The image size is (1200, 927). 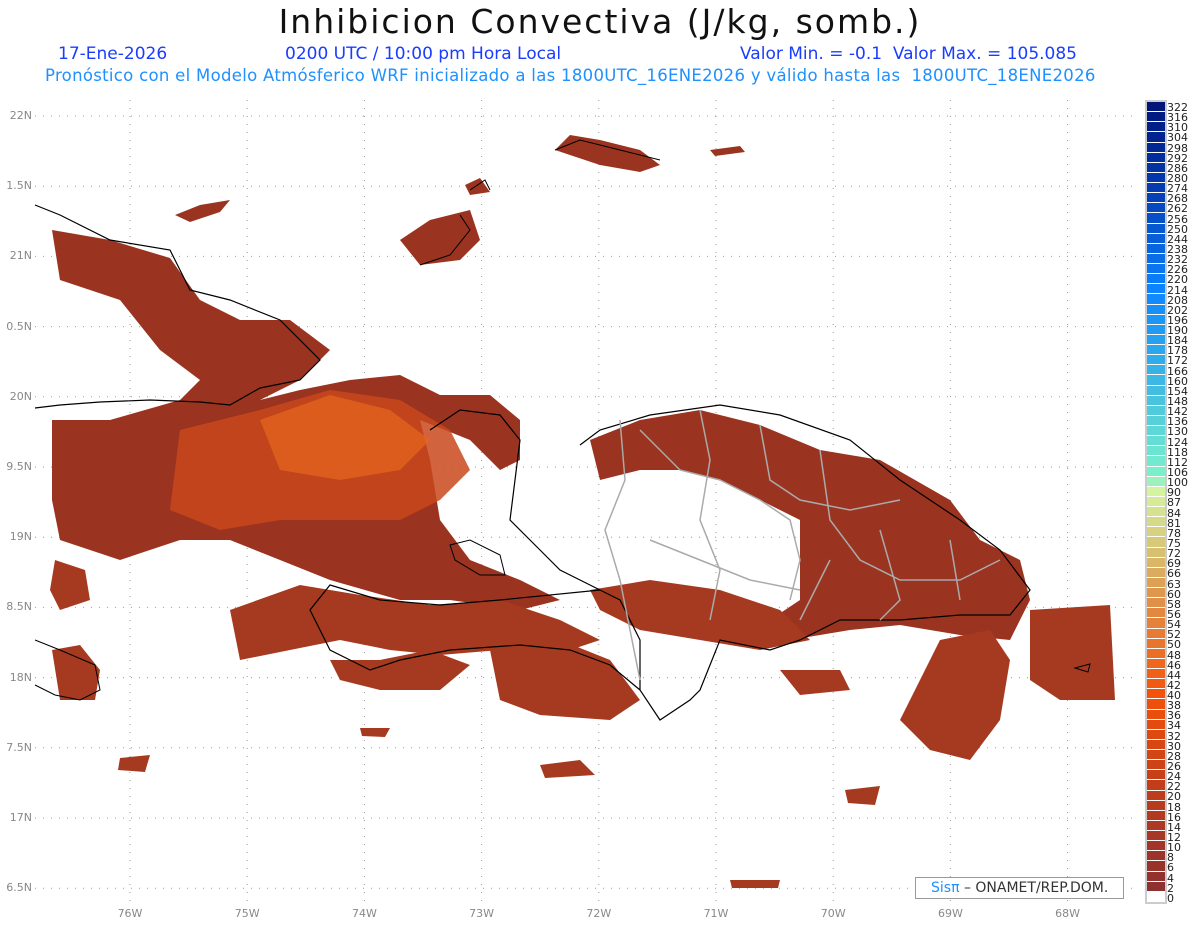 What do you see at coordinates (833, 913) in the screenshot?
I see `lon-label: 70W` at bounding box center [833, 913].